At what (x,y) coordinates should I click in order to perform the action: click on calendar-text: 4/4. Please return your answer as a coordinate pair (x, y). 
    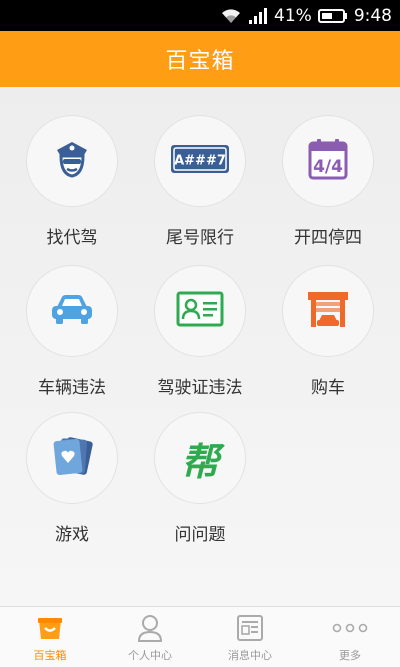
    Looking at the image, I should click on (328, 167).